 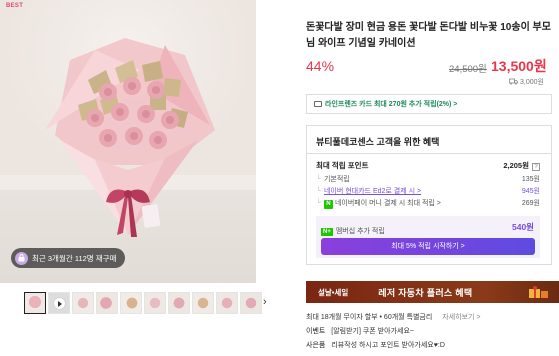 I want to click on gift-info: 사은품 리뷰작성 하시고 포인트 받아가세요♥:D, so click(x=375, y=345).